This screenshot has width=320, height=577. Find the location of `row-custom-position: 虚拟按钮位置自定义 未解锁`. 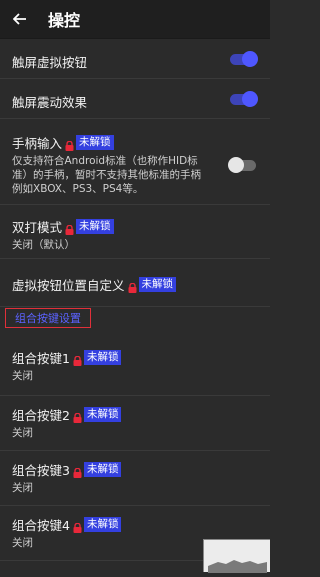

row-custom-position: 虚拟按钮位置自定义 未解锁 is located at coordinates (135, 283).